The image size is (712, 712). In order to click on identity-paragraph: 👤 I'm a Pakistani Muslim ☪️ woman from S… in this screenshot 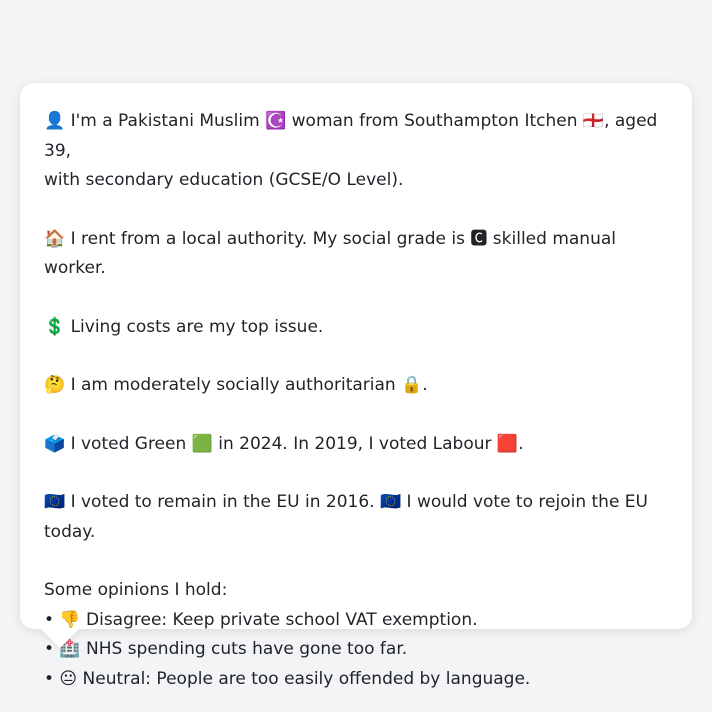, I will do `click(358, 151)`.